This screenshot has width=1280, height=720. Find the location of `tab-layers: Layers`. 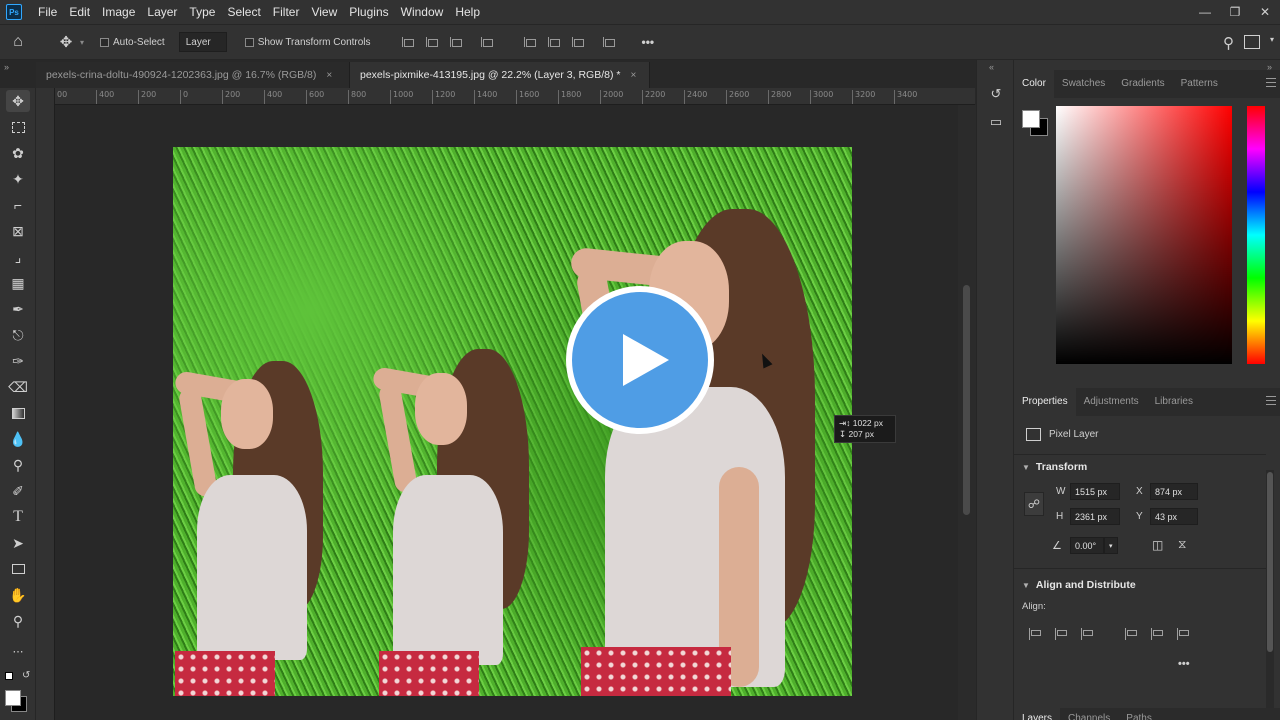

tab-layers: Layers is located at coordinates (1037, 714).